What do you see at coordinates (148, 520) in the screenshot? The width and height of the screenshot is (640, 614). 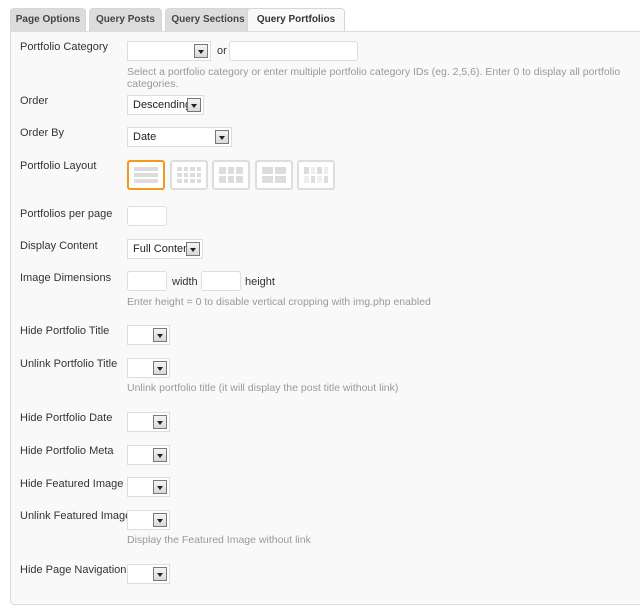 I see `unlink-featured-select` at bounding box center [148, 520].